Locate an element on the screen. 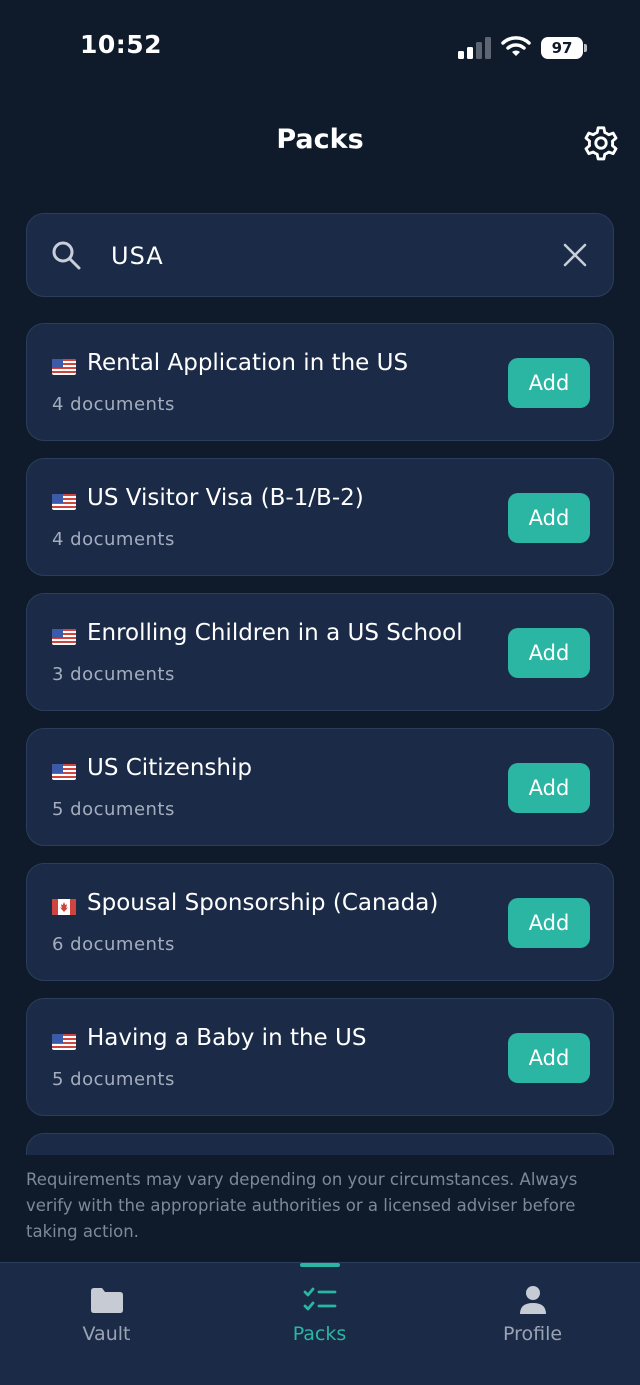 This screenshot has width=640, height=1385. checklist-icon is located at coordinates (320, 1299).